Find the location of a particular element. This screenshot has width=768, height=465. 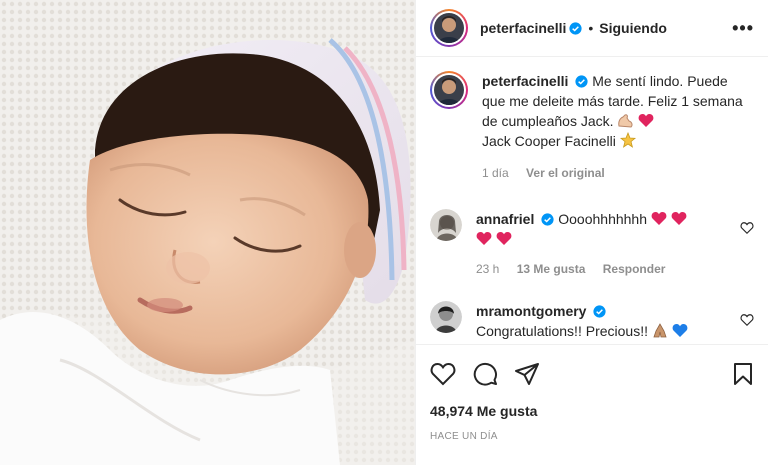

caption-avatar is located at coordinates (449, 90).